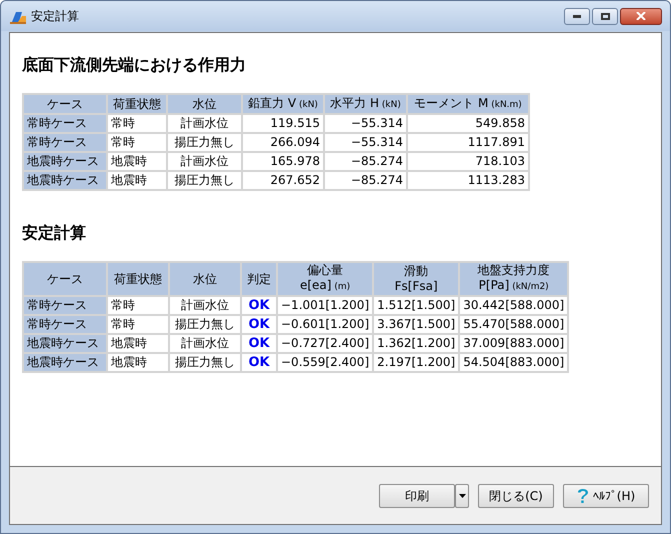 The height and width of the screenshot is (534, 671). I want to click on column-header: 滑動 Fs[Fsa], so click(416, 279).